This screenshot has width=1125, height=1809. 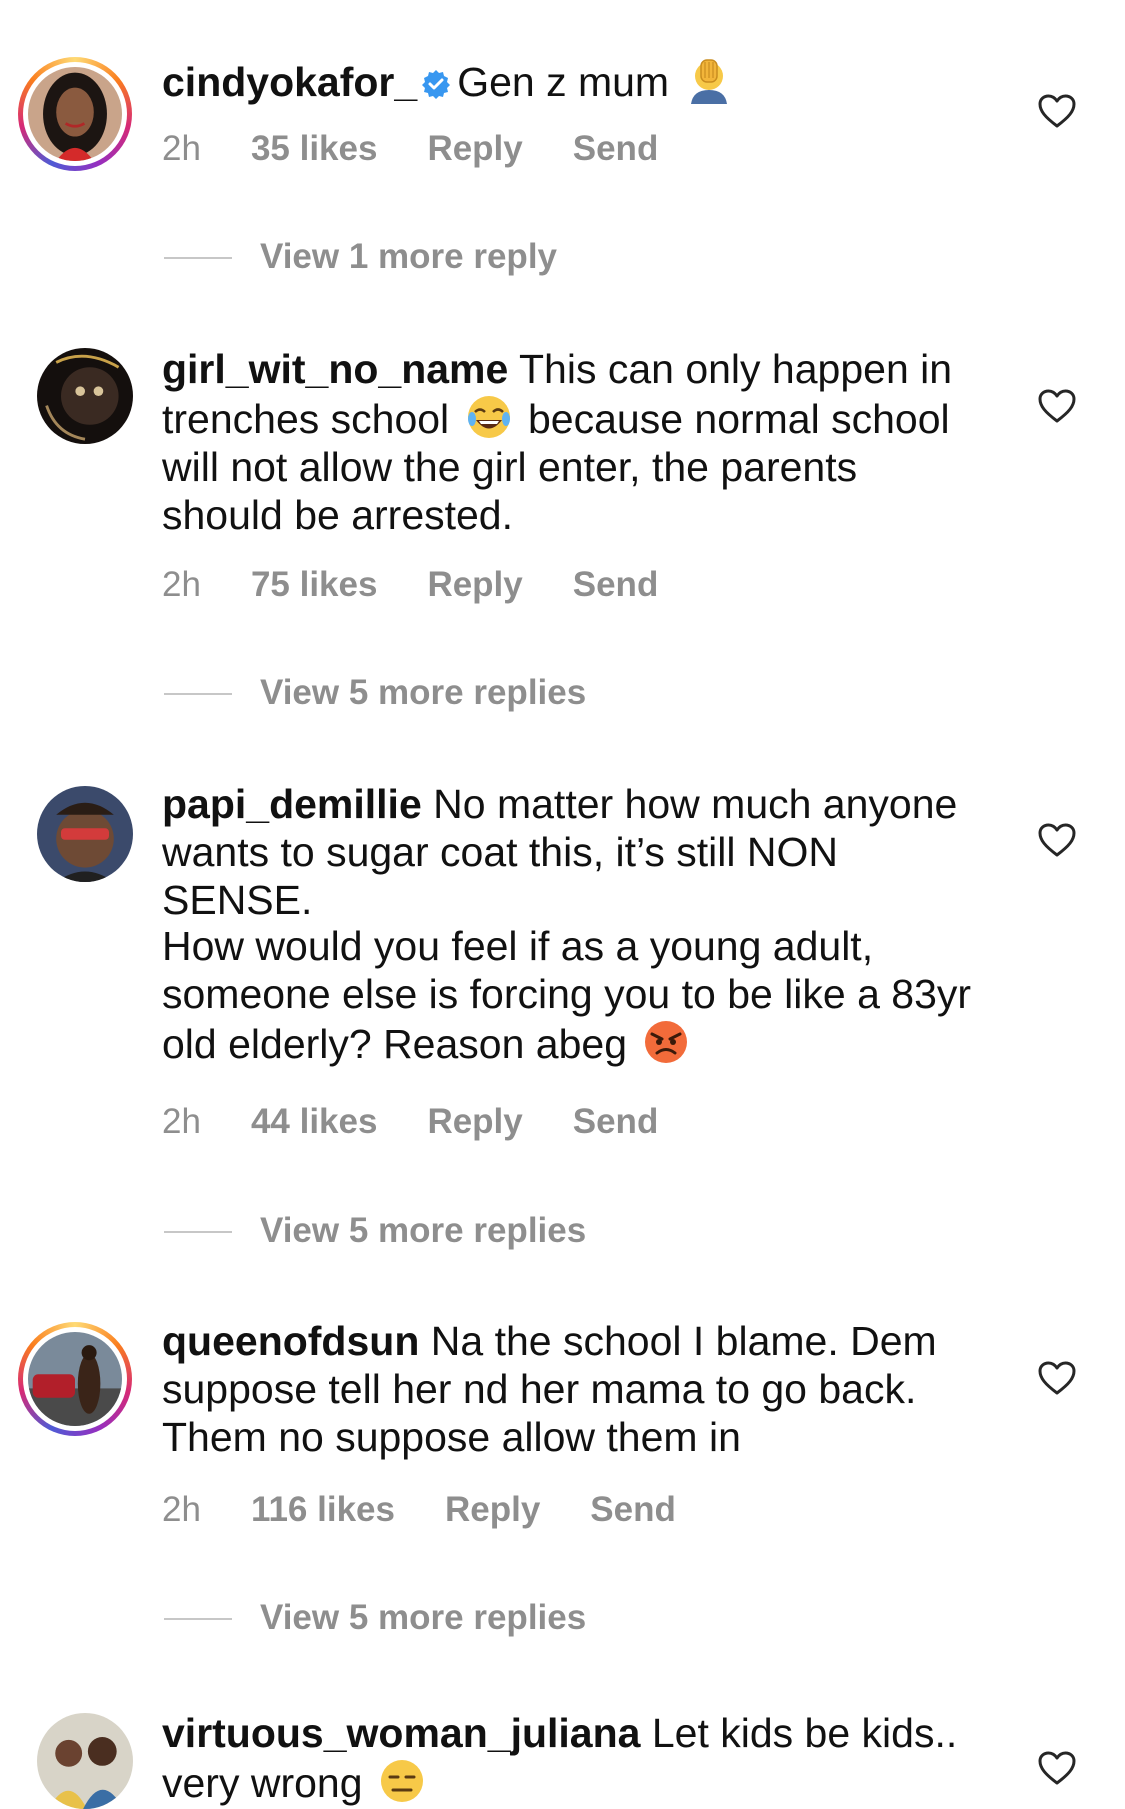 I want to click on angry-emoji-icon, so click(x=666, y=1042).